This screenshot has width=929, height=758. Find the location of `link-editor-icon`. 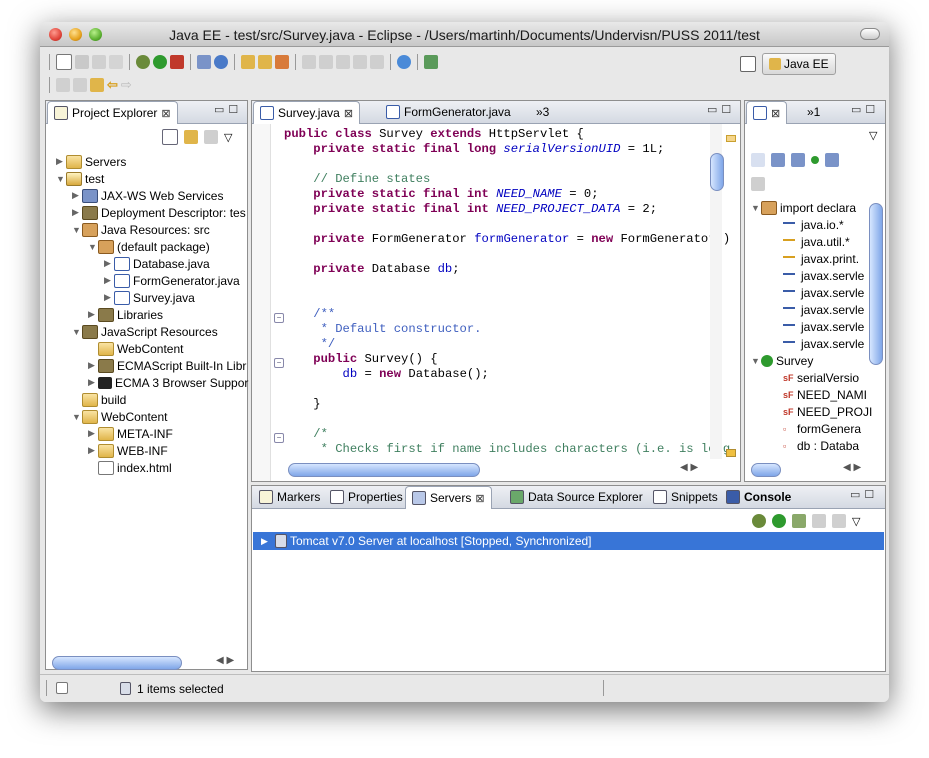

link-editor-icon is located at coordinates (191, 137).